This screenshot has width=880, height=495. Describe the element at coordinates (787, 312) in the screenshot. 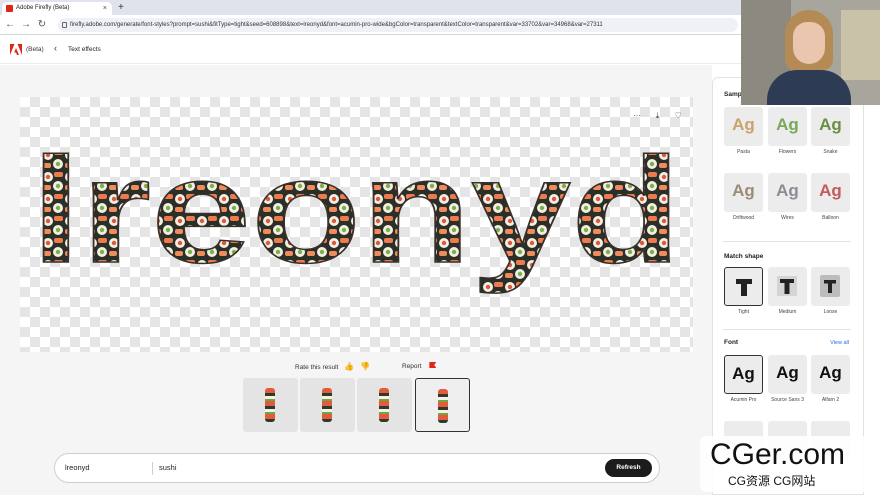

I see `shape-label: Medium` at that location.